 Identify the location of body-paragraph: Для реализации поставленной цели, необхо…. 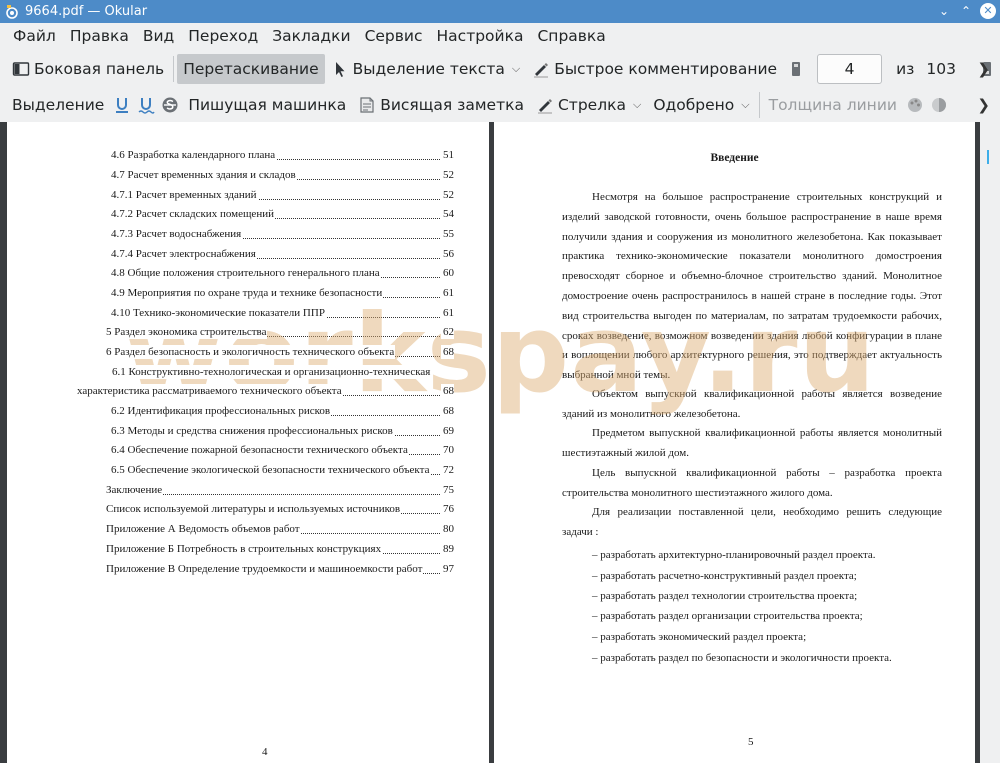
(752, 523).